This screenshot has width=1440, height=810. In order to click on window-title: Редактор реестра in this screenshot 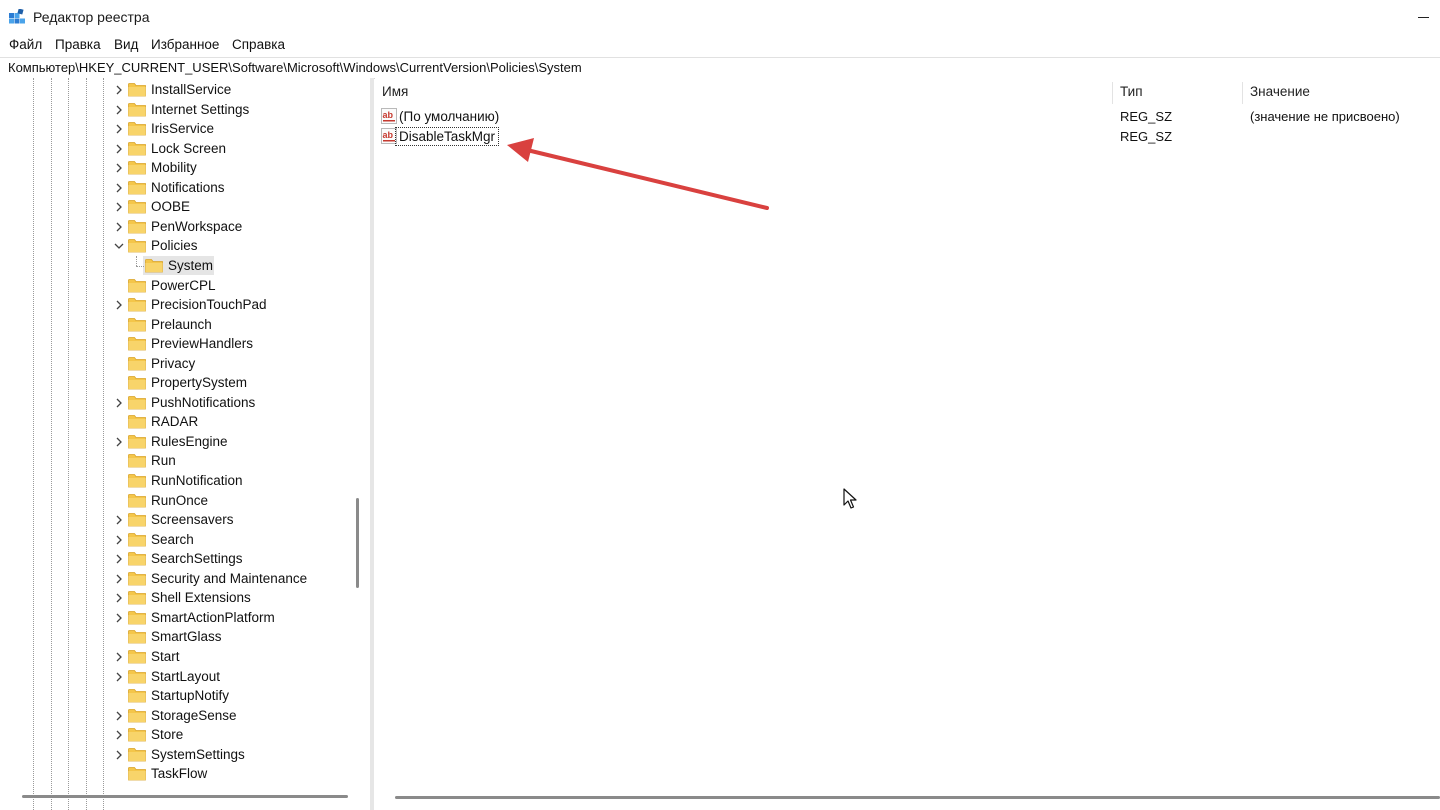, I will do `click(91, 17)`.